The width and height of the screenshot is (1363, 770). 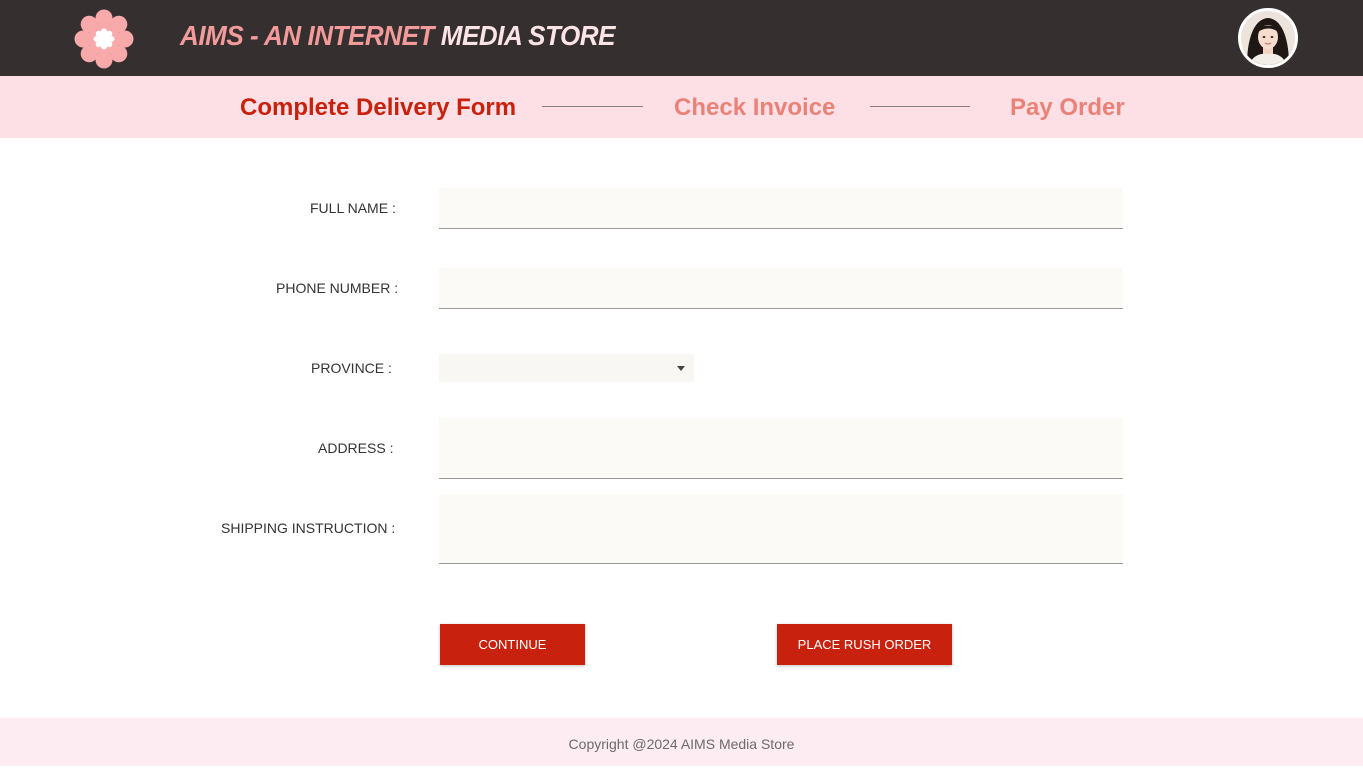 What do you see at coordinates (356, 448) in the screenshot?
I see `address-label: ADDRESS :` at bounding box center [356, 448].